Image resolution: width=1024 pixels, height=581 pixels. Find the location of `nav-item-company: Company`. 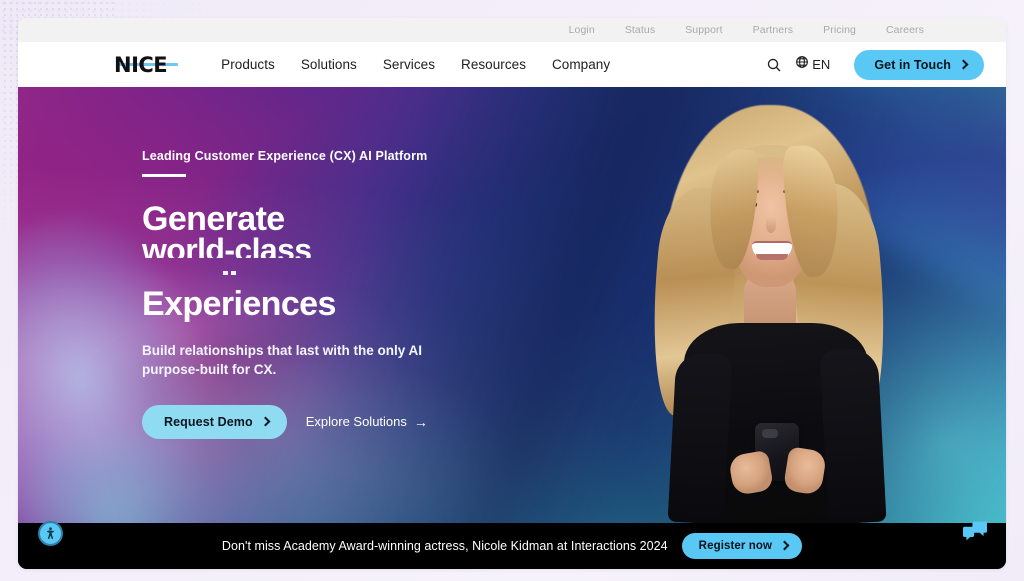

nav-item-company: Company is located at coordinates (581, 64).